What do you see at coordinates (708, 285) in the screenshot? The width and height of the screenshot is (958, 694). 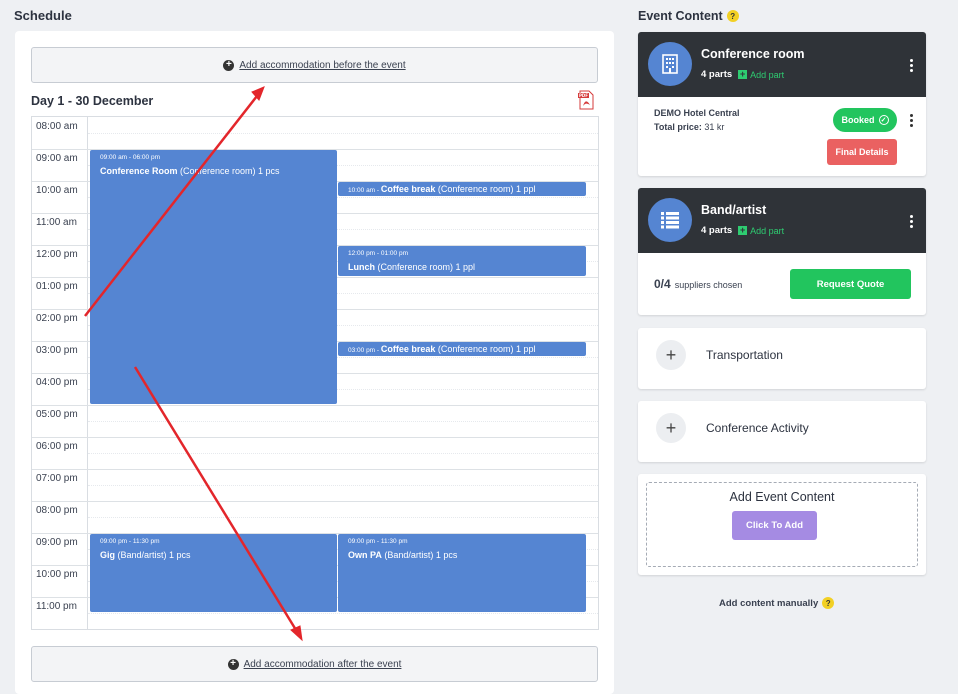 I see `suppliers-text: suppliers chosen` at bounding box center [708, 285].